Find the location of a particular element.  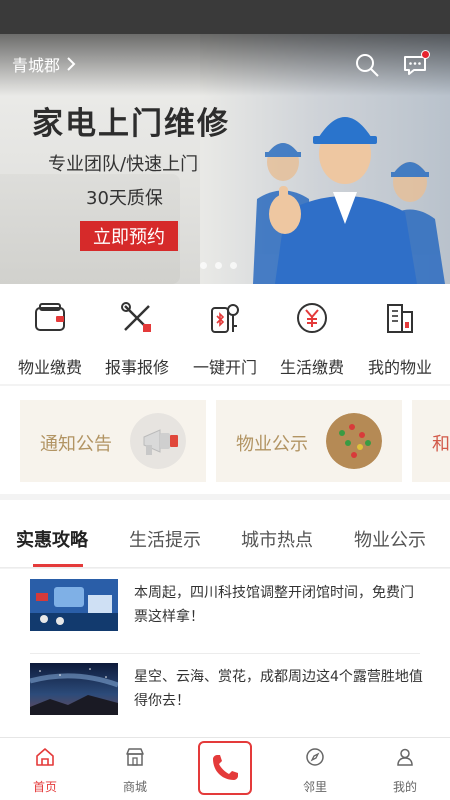

quick-action-label: 我的物业 is located at coordinates (399, 367).